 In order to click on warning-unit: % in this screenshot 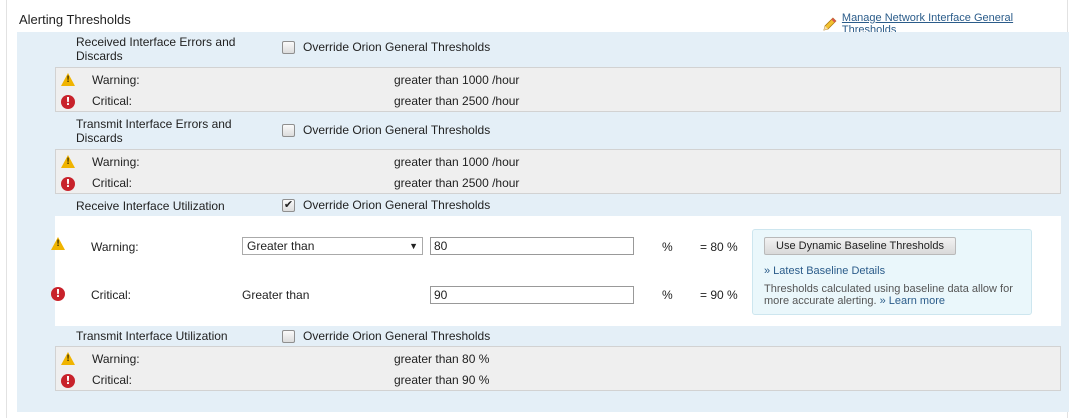, I will do `click(667, 247)`.